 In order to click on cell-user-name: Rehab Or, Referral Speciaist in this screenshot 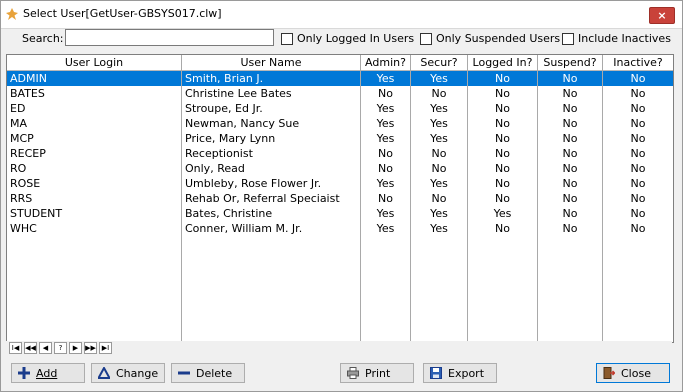, I will do `click(262, 198)`.